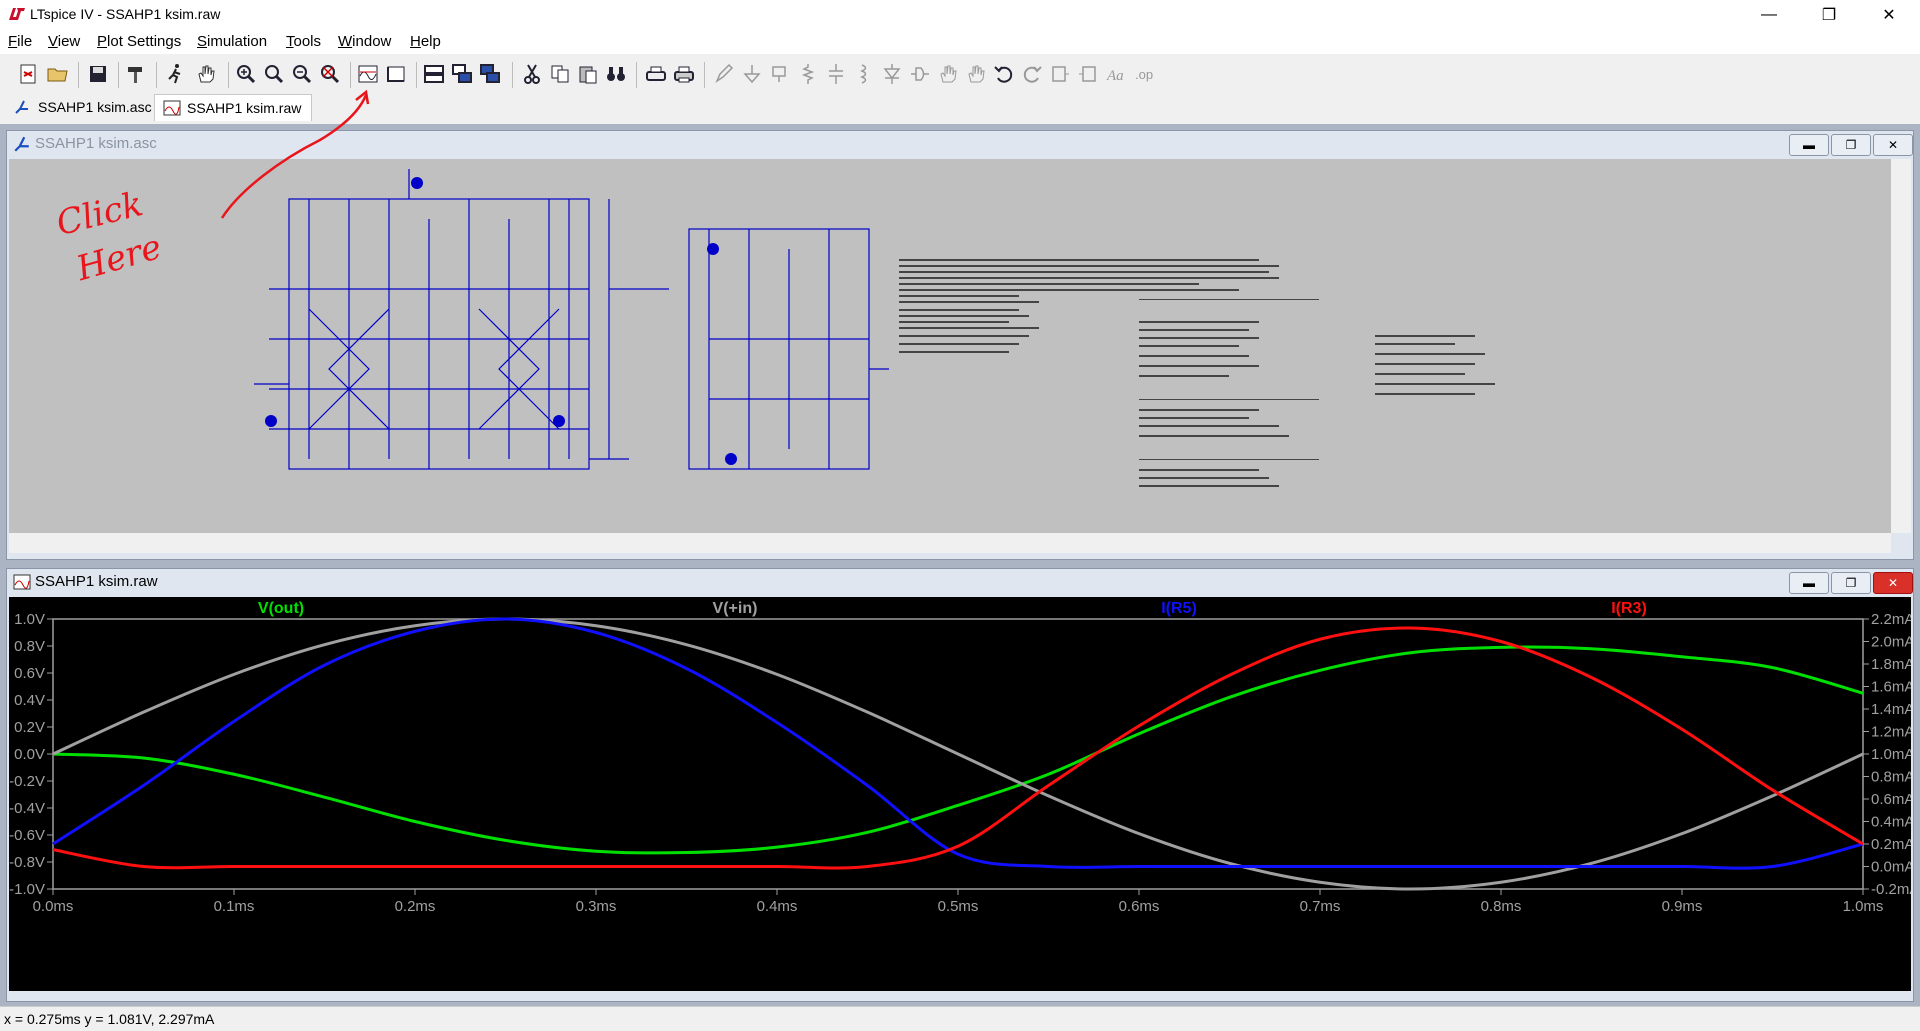  I want to click on y-left-tick-label: -0.6V, so click(27, 835).